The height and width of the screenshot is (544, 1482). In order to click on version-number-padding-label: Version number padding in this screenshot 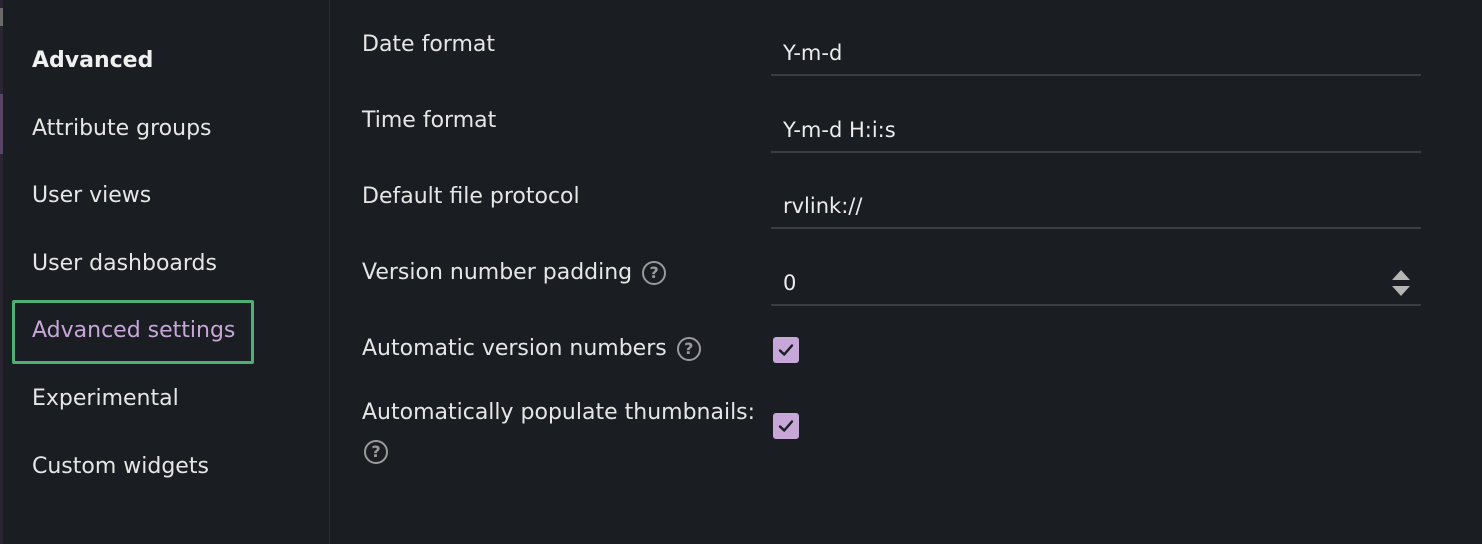, I will do `click(497, 272)`.